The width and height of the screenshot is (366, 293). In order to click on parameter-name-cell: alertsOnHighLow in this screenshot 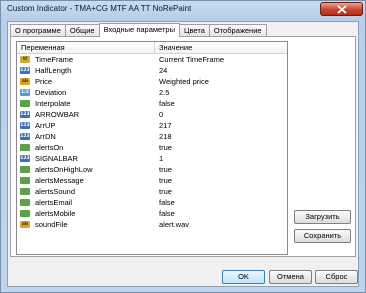, I will do `click(86, 169)`.